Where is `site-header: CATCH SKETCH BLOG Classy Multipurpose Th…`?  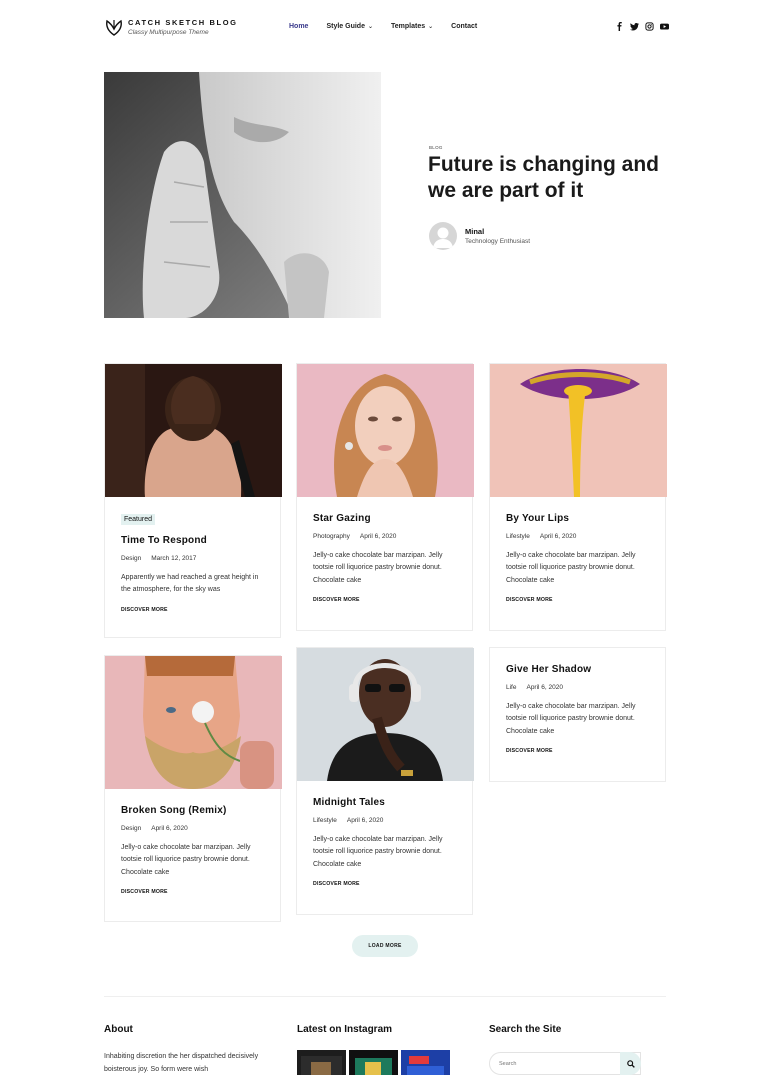
site-header: CATCH SKETCH BLOG Classy Multipurpose Th… is located at coordinates (384, 28).